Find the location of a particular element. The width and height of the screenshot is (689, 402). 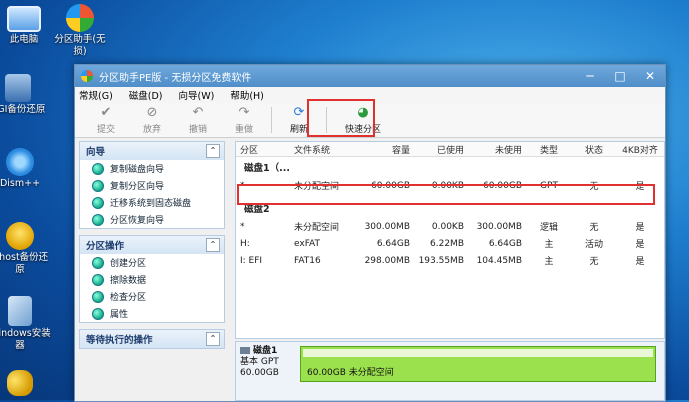

title-bar: 分区助手PE版 - 无损分区免费软件 ─ □ ✕ is located at coordinates (370, 76).